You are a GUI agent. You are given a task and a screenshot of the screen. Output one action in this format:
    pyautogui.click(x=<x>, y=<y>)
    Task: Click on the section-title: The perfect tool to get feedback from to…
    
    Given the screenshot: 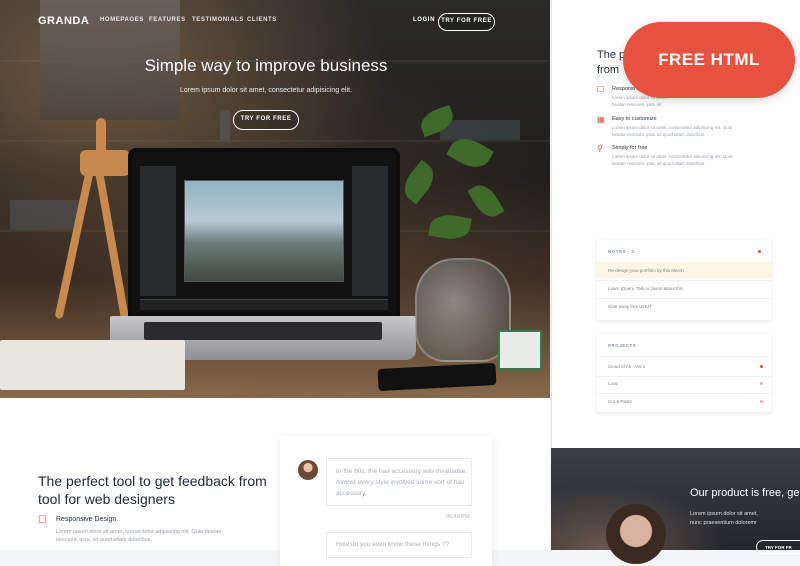 What is the action you would take?
    pyautogui.click(x=152, y=490)
    